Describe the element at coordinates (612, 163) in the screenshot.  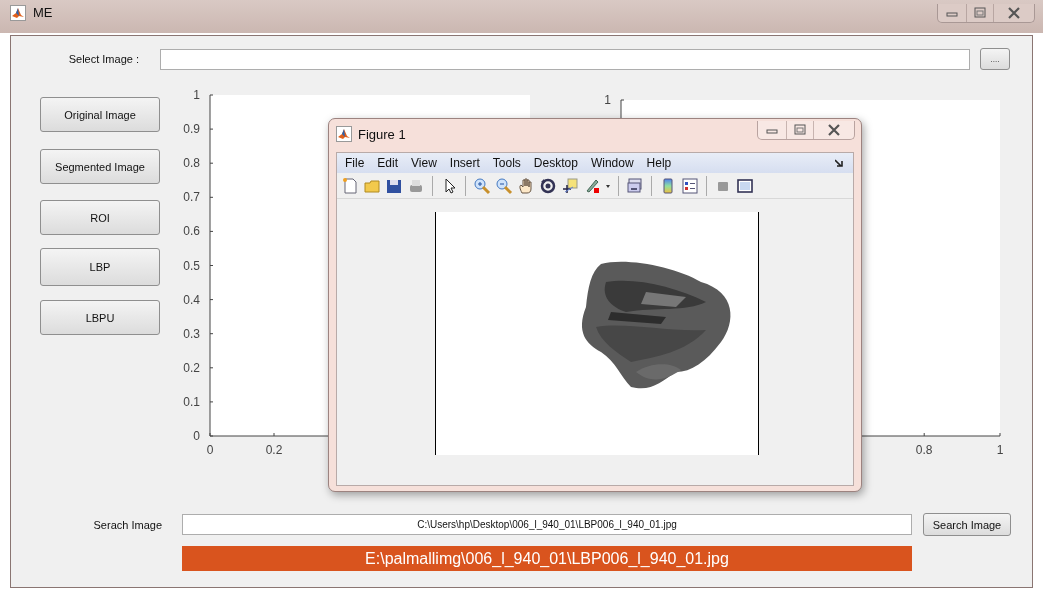
I see `menu-item: Window` at that location.